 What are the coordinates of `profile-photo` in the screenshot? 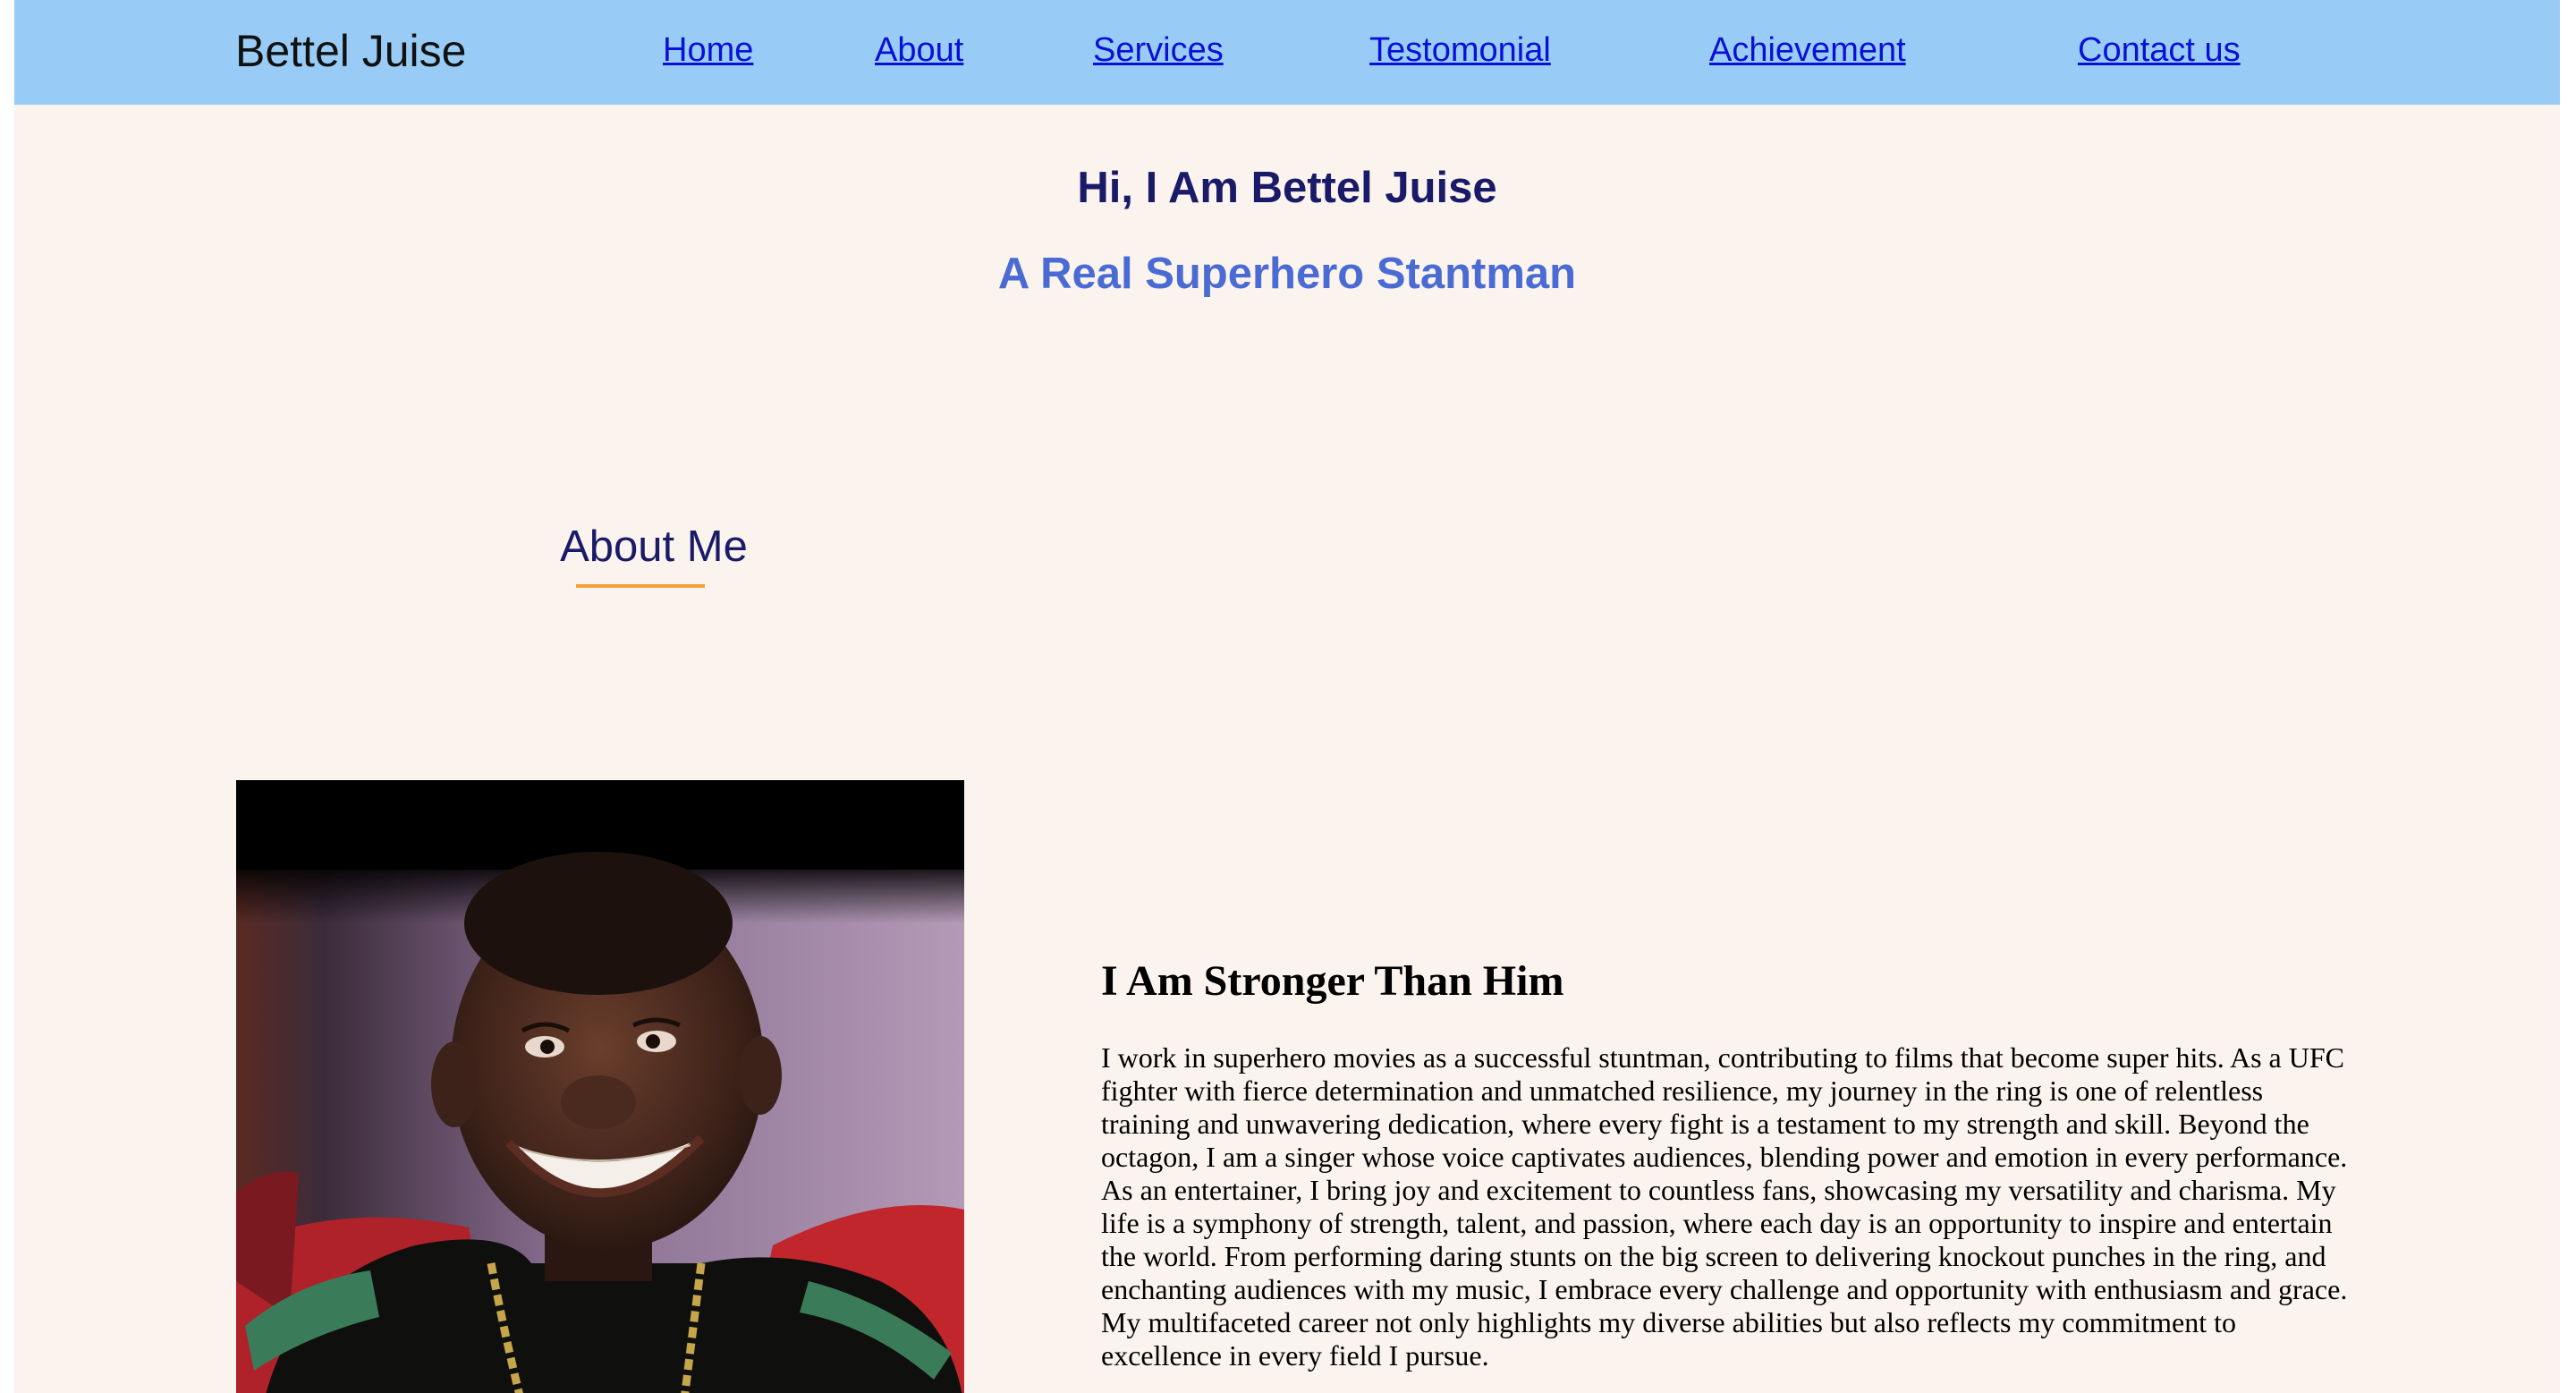 It's located at (600, 1086).